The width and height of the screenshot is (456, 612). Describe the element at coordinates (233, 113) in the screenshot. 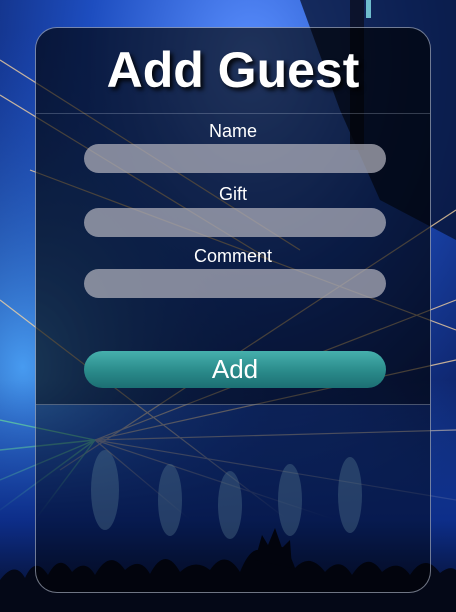

I see `title-divider` at that location.